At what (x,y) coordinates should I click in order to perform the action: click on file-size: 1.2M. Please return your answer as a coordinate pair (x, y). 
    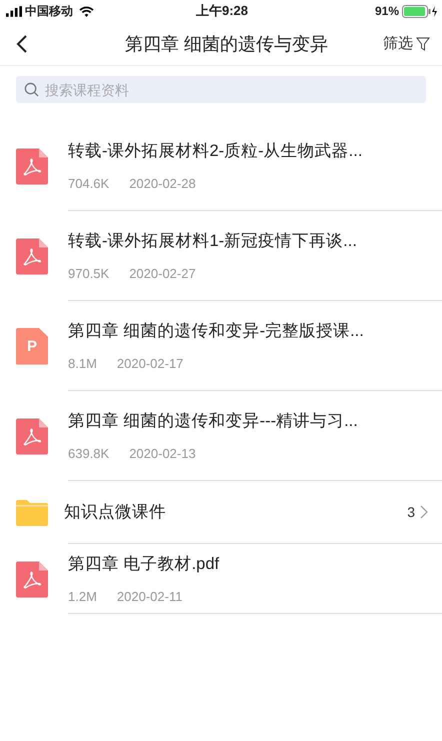
    Looking at the image, I should click on (82, 596).